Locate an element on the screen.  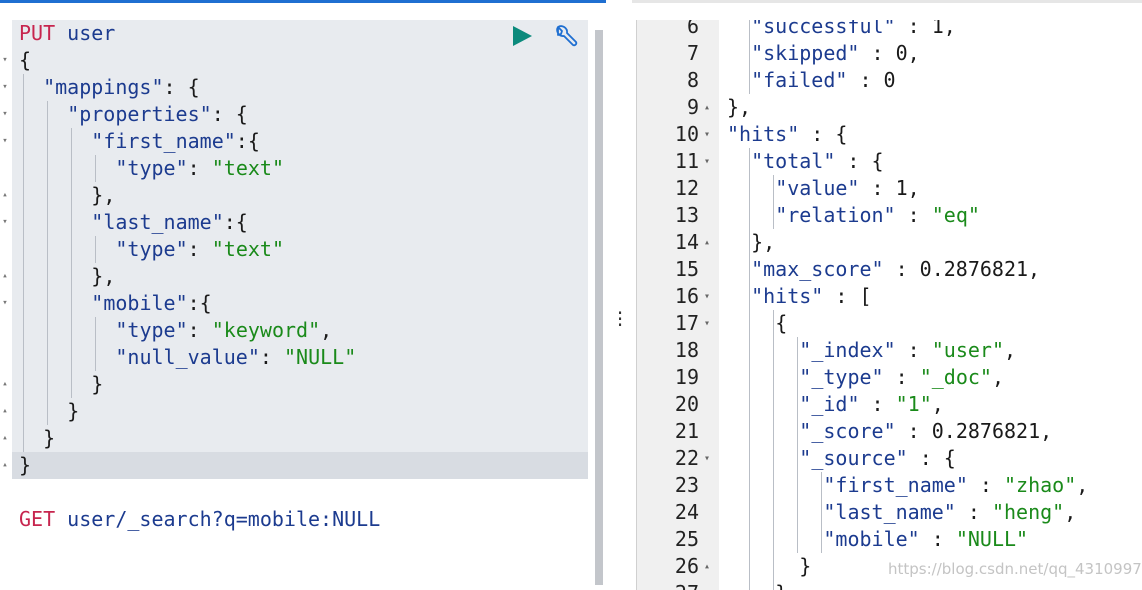
wrench-icon is located at coordinates (565, 37).